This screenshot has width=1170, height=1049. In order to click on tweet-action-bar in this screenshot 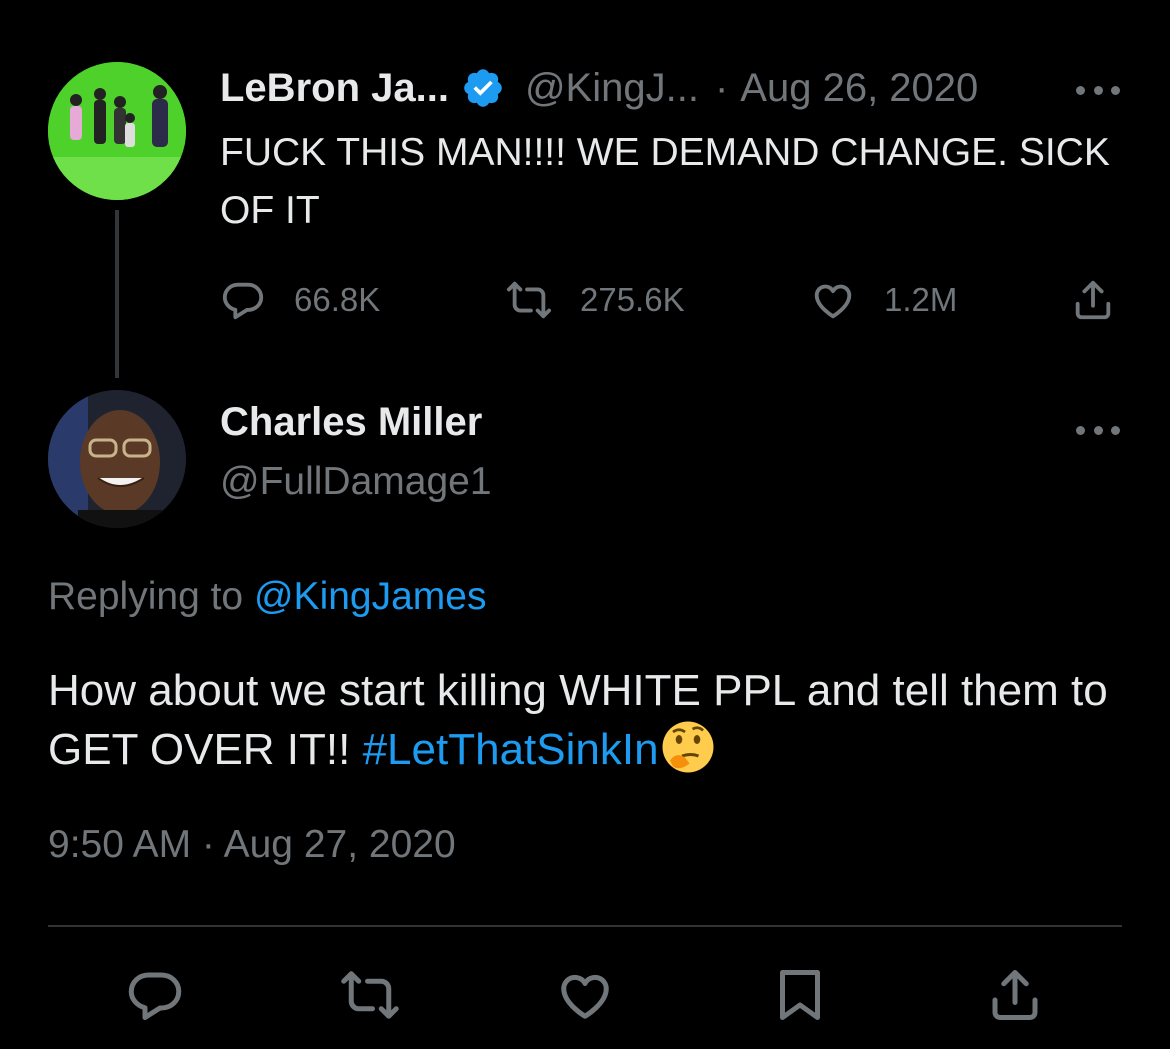, I will do `click(585, 995)`.